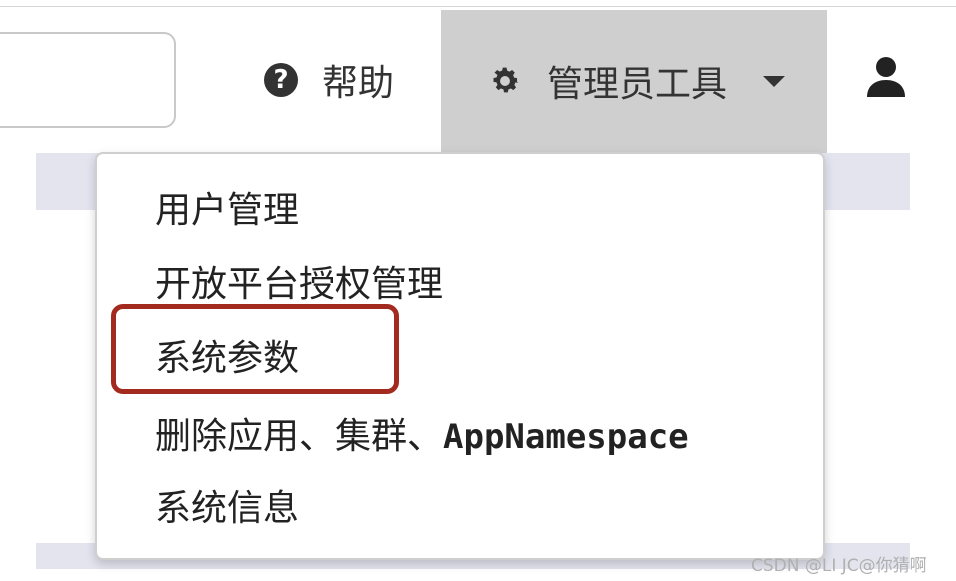 The height and width of the screenshot is (581, 956). What do you see at coordinates (637, 84) in the screenshot?
I see `admin-tools-label: 管理员工具` at bounding box center [637, 84].